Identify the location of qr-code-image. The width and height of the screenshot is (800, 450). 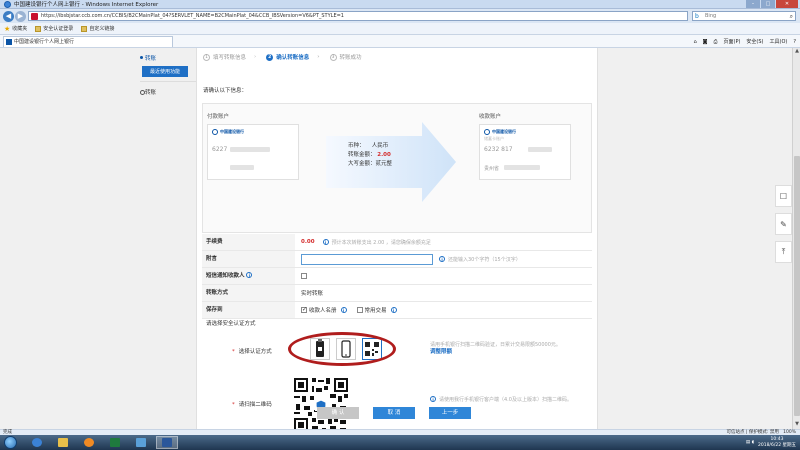
(321, 405).